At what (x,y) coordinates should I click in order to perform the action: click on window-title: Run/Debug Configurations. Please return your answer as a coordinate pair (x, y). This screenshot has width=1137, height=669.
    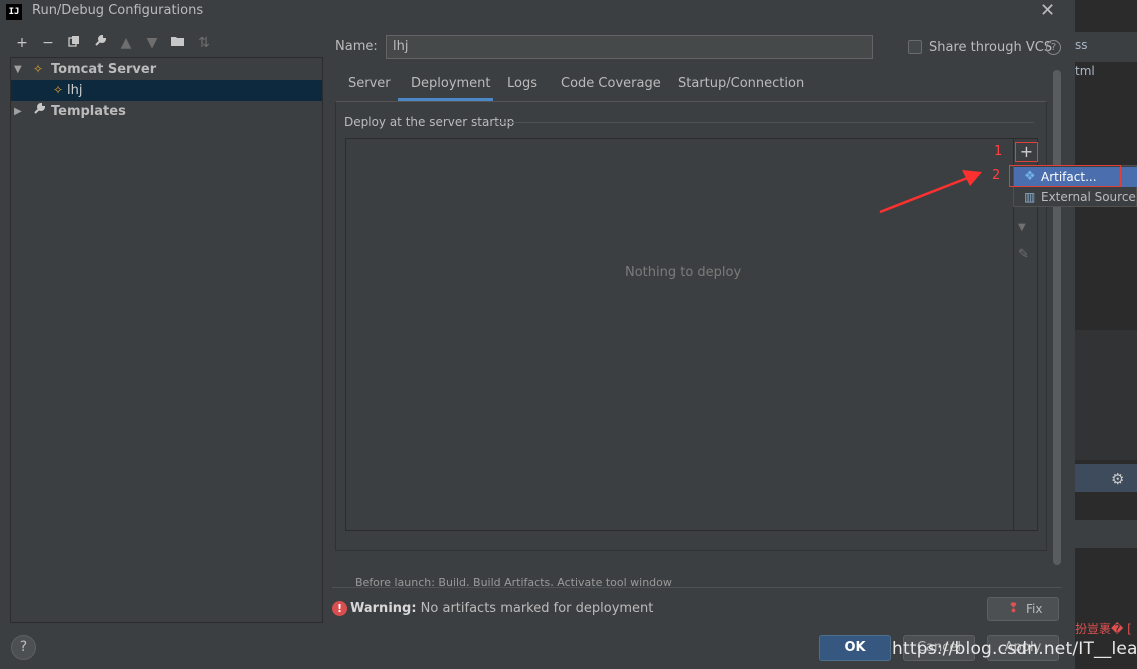
    Looking at the image, I should click on (118, 10).